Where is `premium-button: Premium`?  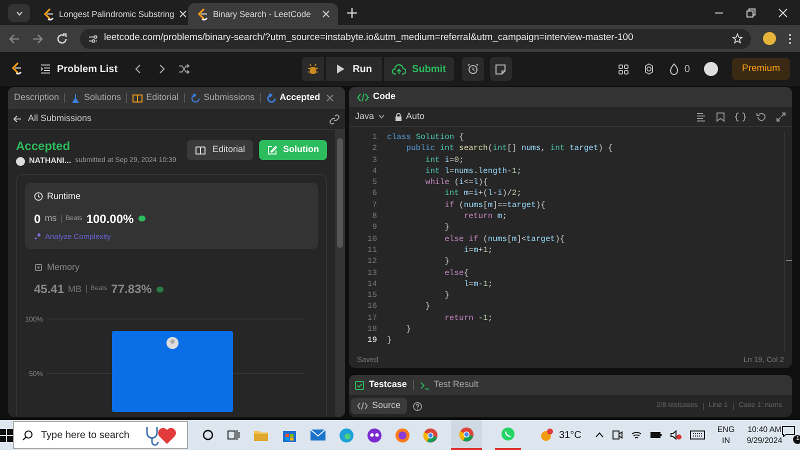
premium-button: Premium is located at coordinates (761, 69).